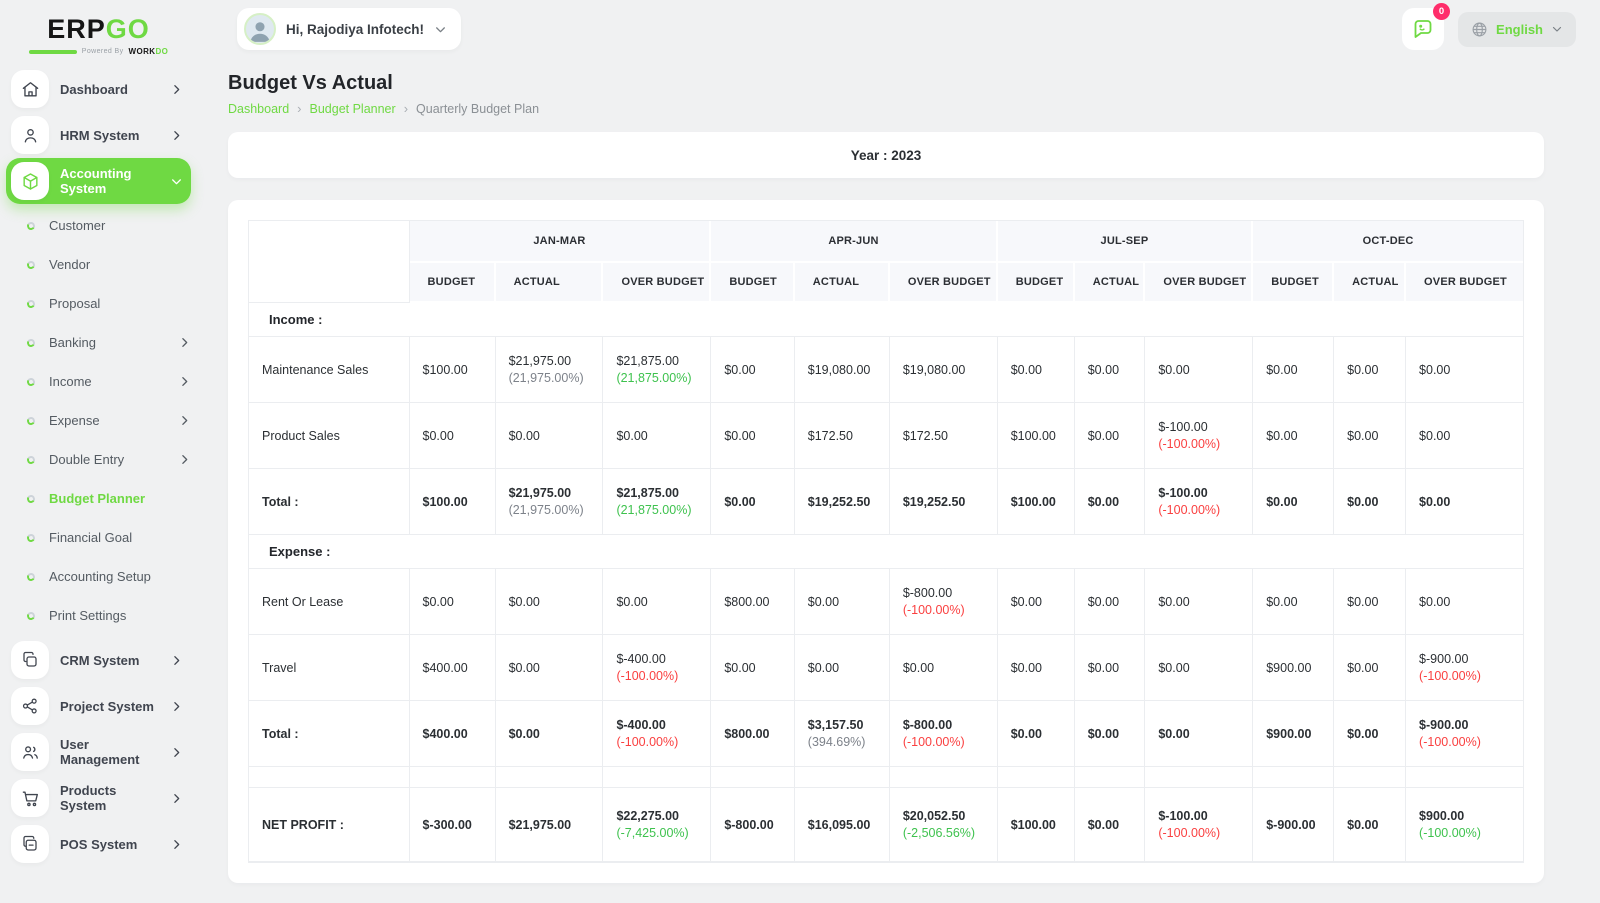 The height and width of the screenshot is (903, 1600). Describe the element at coordinates (98, 615) in the screenshot. I see `sidebar-item-print-settings: Print Settings` at that location.